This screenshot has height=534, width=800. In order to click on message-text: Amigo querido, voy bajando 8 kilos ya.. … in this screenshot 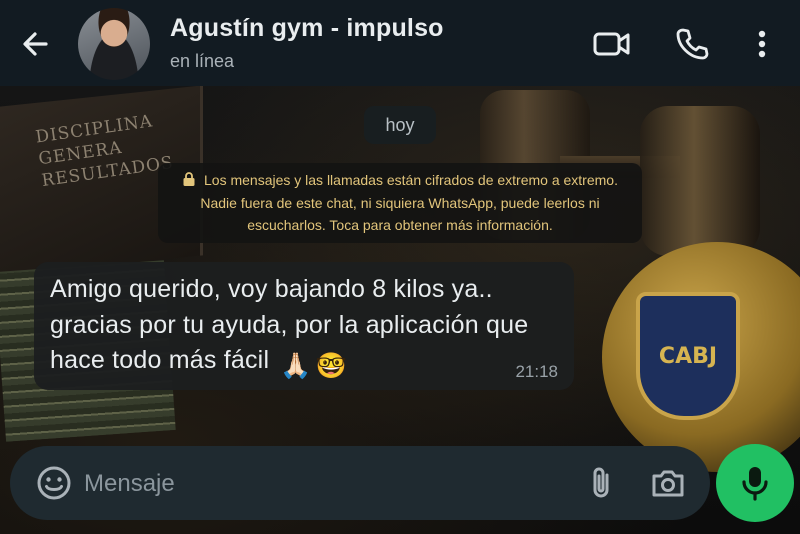, I will do `click(310, 328)`.